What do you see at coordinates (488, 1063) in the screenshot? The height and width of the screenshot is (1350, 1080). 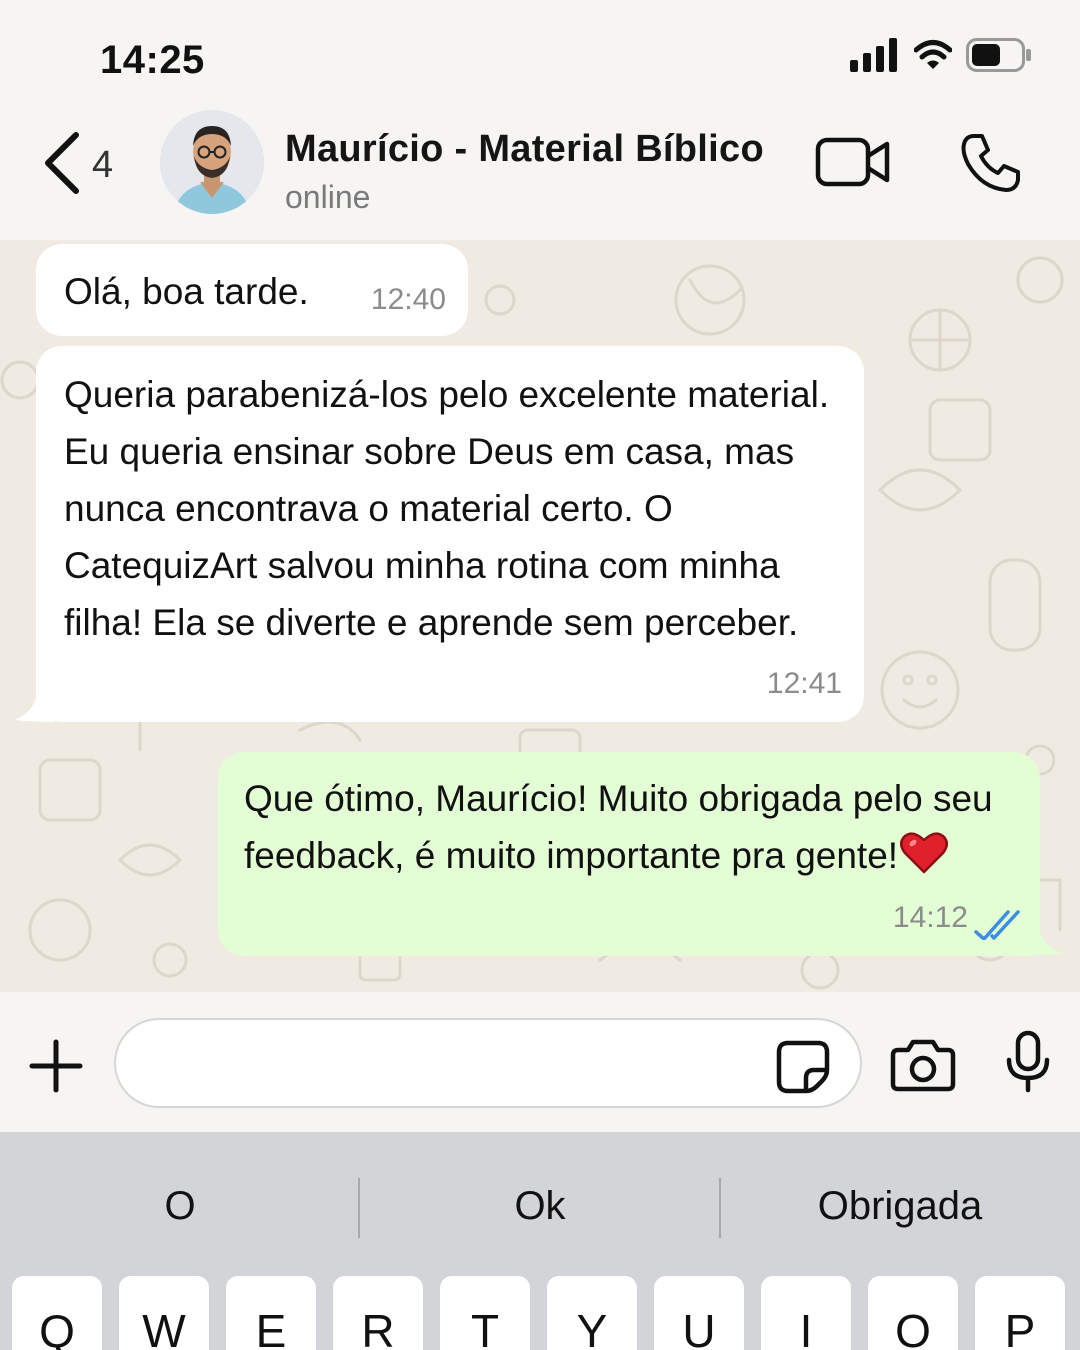 I see `message-input` at bounding box center [488, 1063].